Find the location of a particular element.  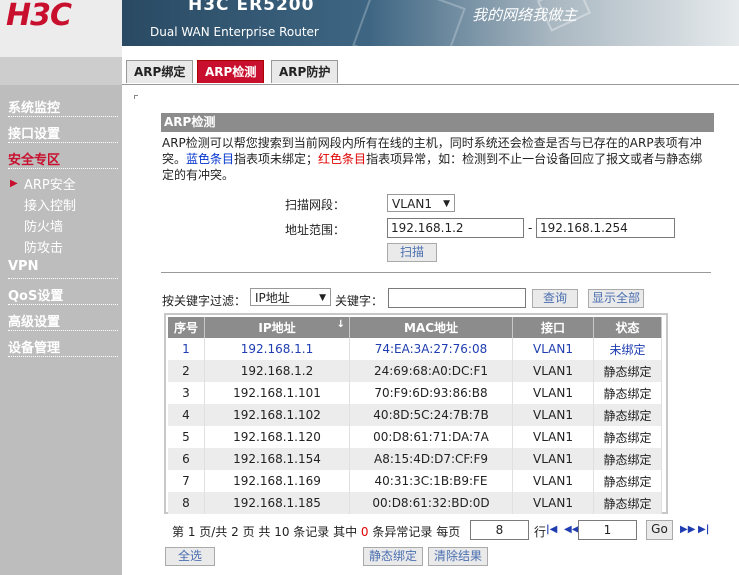

per-page-input: 8 is located at coordinates (499, 530).